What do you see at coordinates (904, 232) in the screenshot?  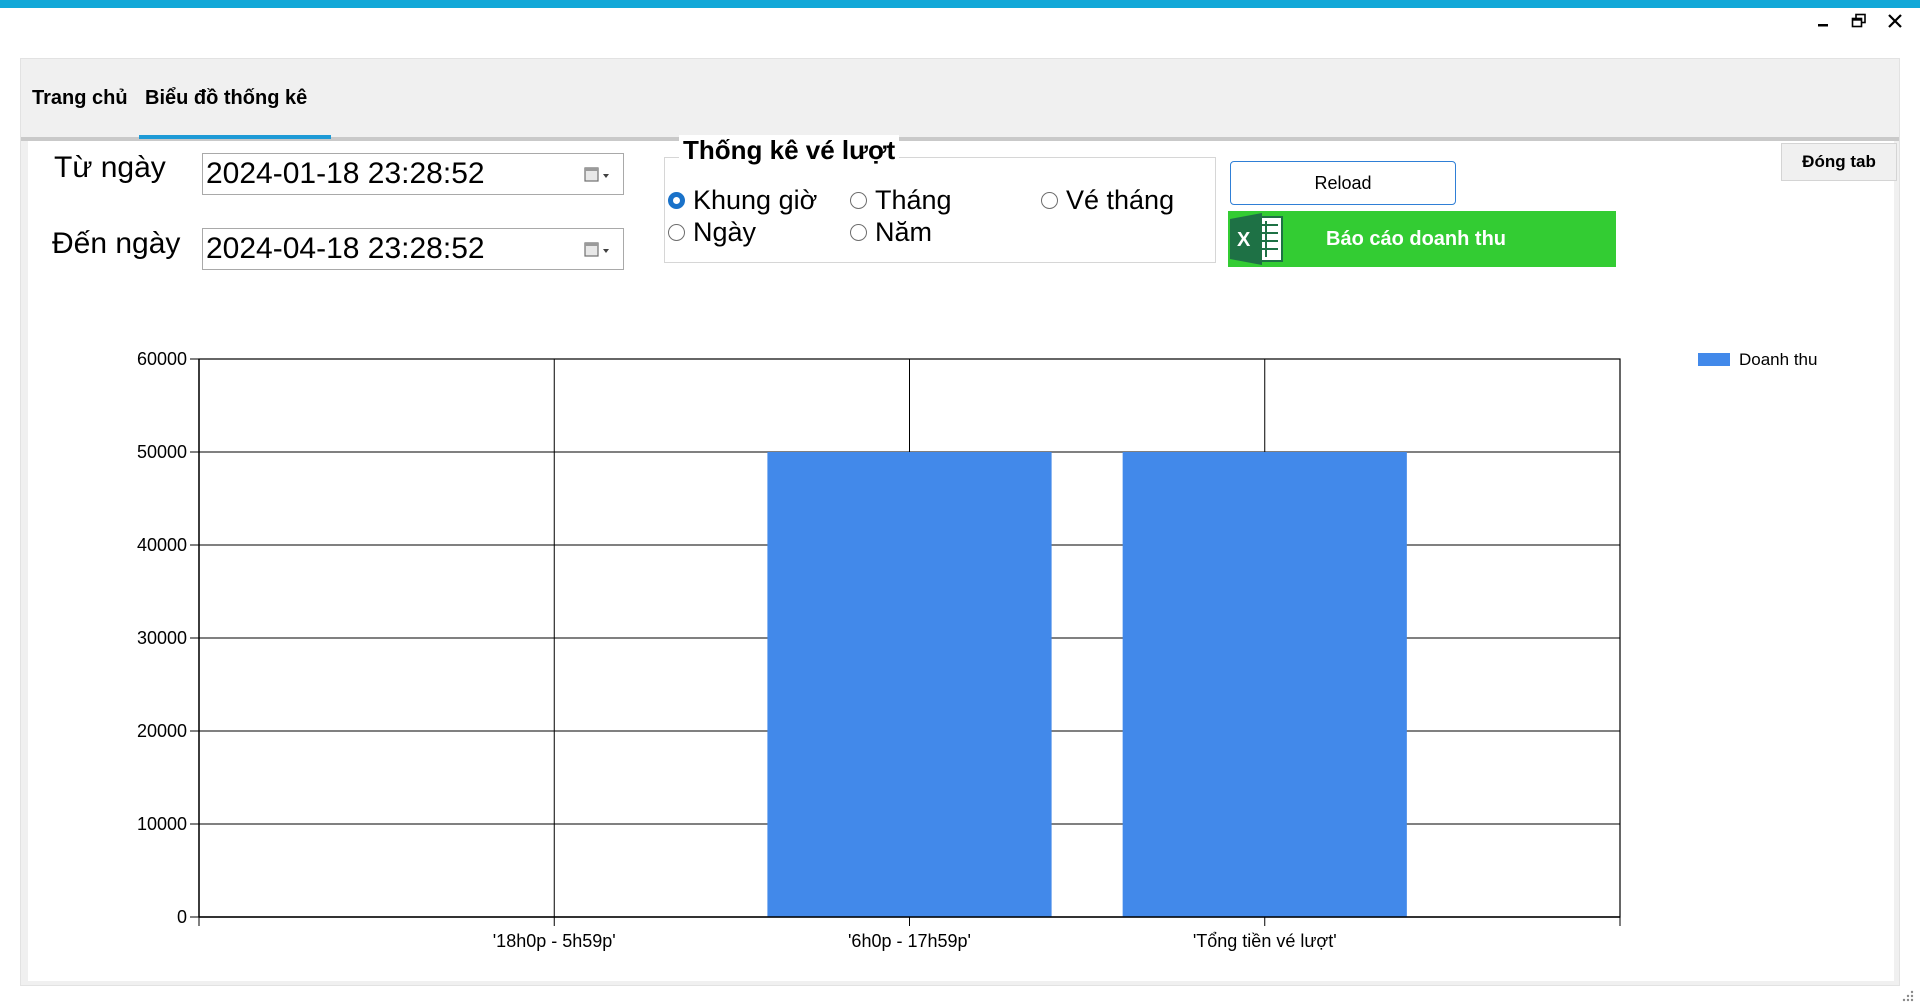 I see `radio-label: Năm` at bounding box center [904, 232].